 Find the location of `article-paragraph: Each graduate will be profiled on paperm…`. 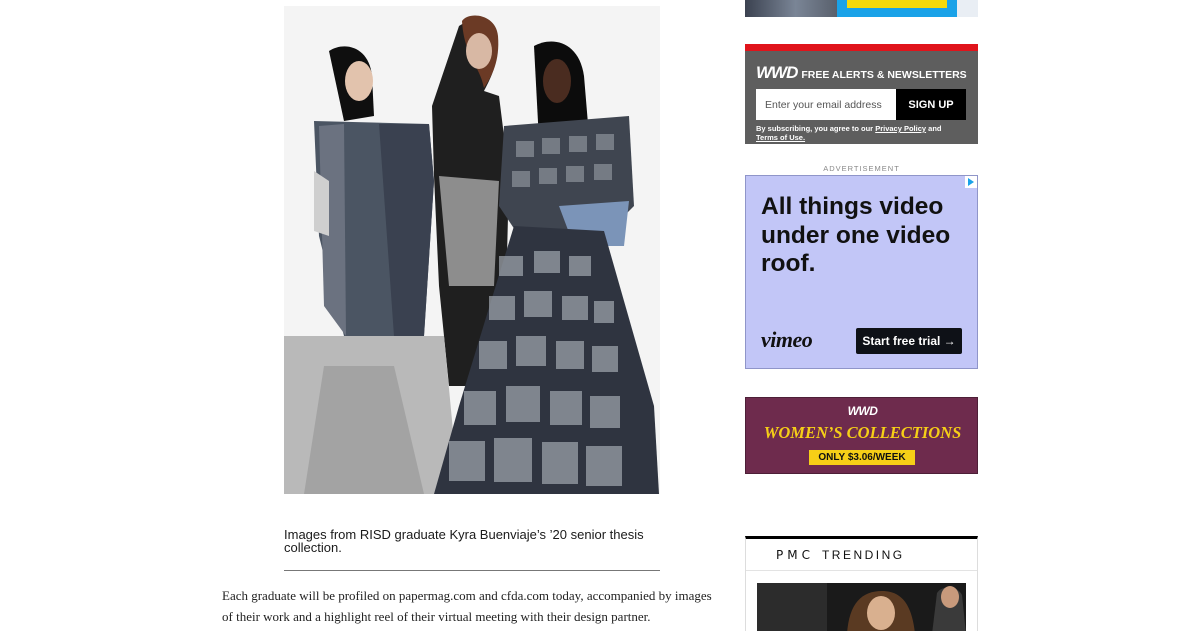

article-paragraph: Each graduate will be profiled on paperm… is located at coordinates (467, 606).